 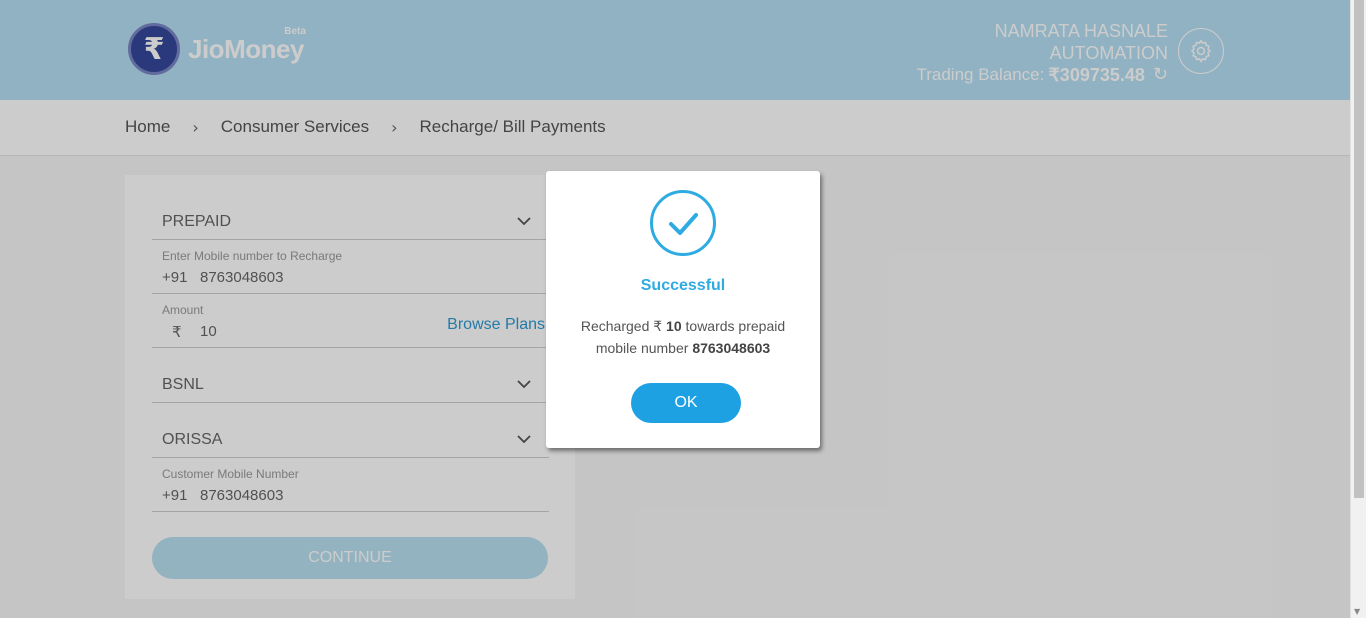 I want to click on message-text-3: mobile number, so click(x=644, y=348).